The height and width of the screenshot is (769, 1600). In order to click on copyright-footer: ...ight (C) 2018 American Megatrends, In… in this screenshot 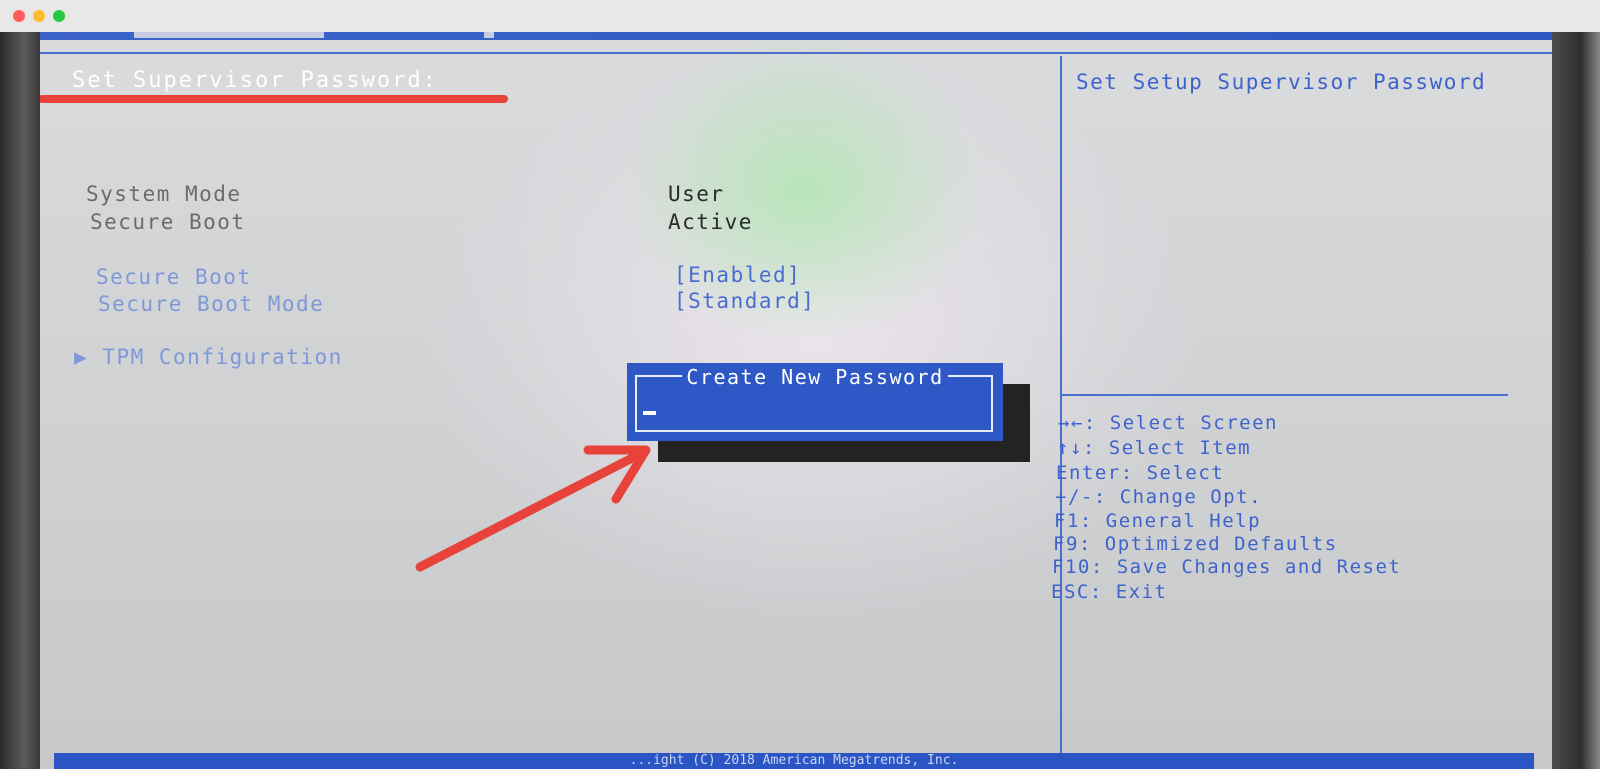, I will do `click(794, 761)`.